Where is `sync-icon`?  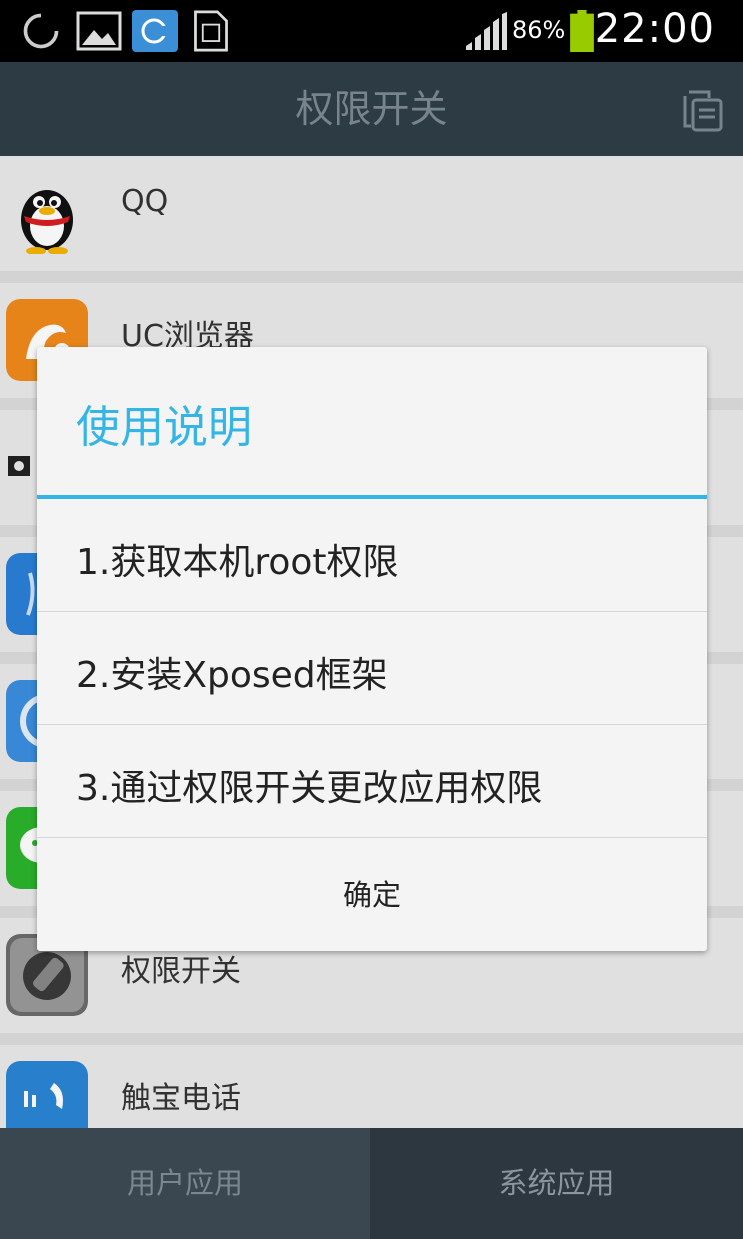 sync-icon is located at coordinates (155, 31).